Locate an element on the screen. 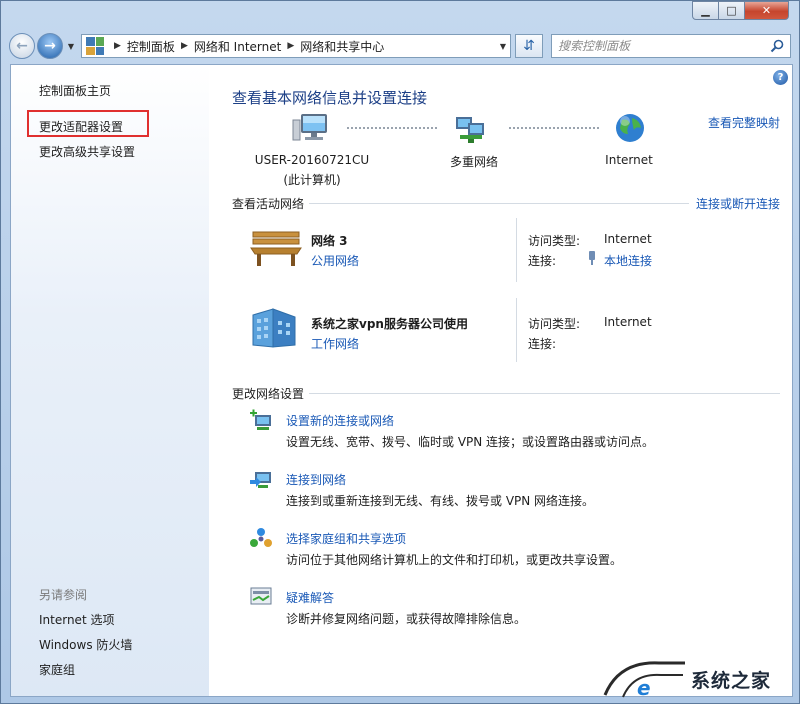  refresh-icon: ⇵ is located at coordinates (529, 46).